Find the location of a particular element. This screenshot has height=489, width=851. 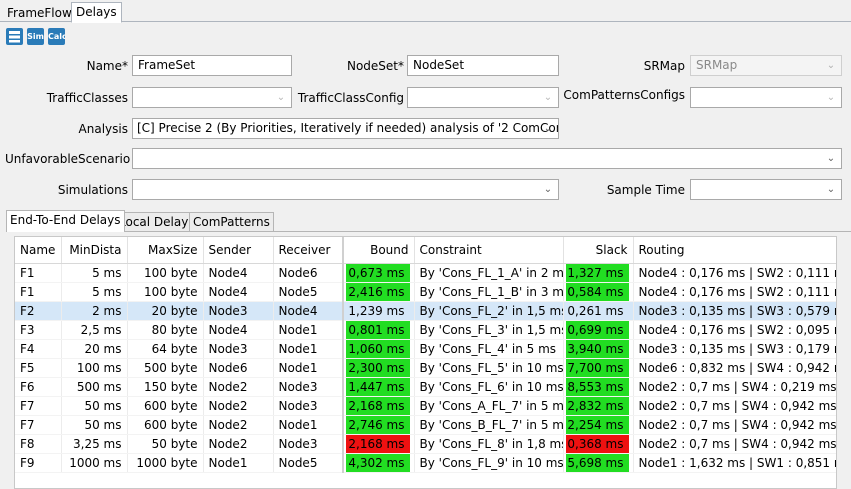

bound-cell: 2,168 ms is located at coordinates (378, 444).